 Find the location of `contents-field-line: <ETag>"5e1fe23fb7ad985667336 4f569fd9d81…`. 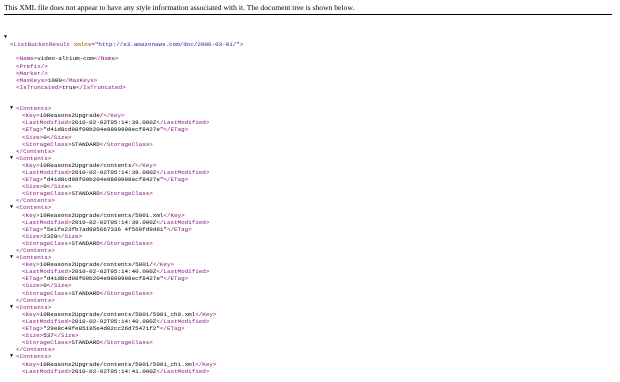

contents-field-line: <ETag>"5e1fe23fb7ad985667336 4f569fd9d81… is located at coordinates (310, 229).